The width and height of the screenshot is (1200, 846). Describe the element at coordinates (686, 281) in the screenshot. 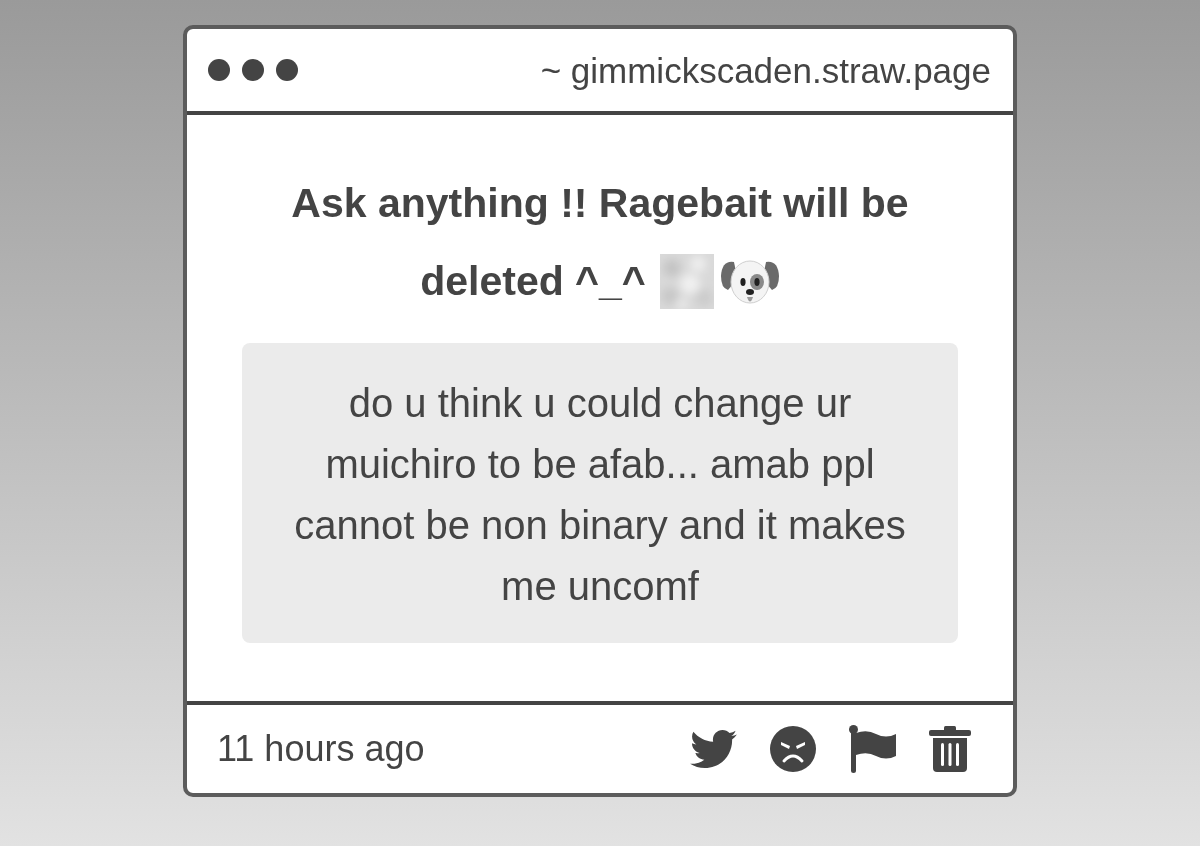

I see `blurred-tile-icon` at that location.